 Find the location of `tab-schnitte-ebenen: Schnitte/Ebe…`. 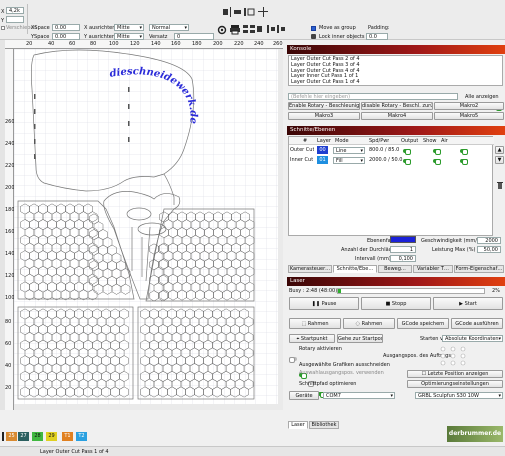

tab-schnitte-ebenen: Schnitte/Ebe… is located at coordinates (355, 269).